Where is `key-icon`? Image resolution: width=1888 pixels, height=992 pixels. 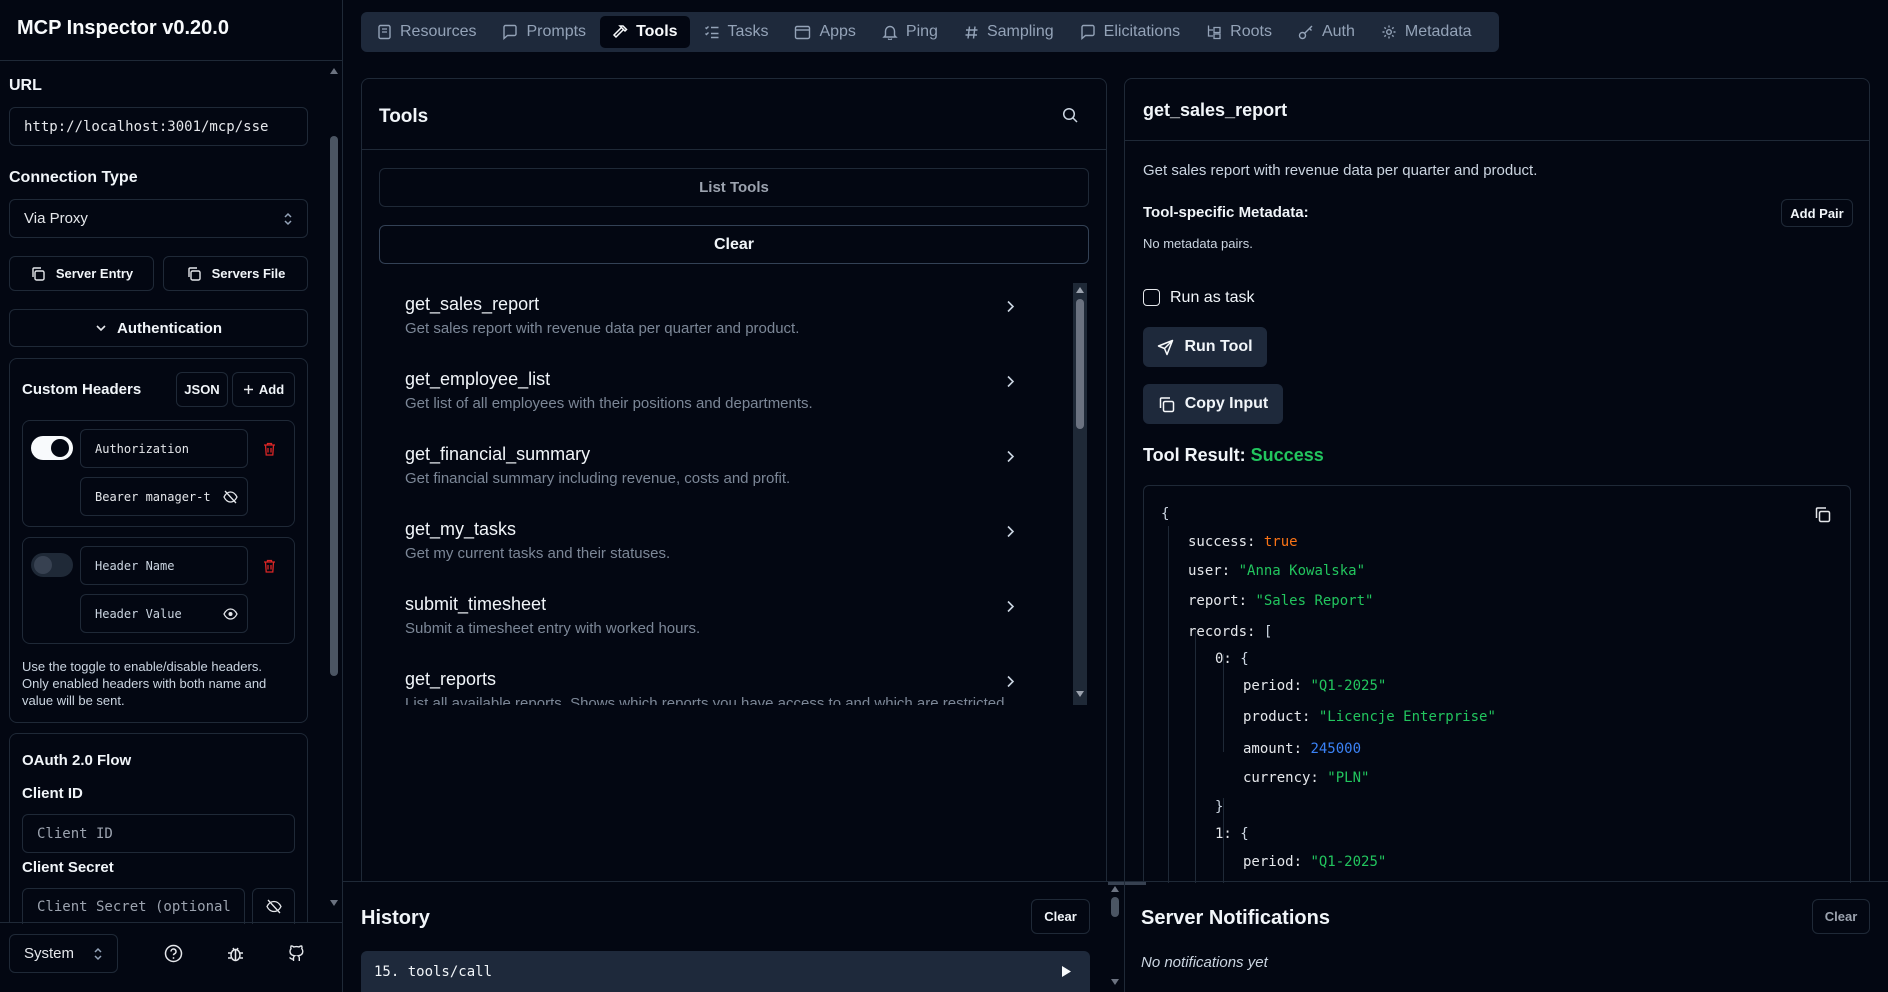
key-icon is located at coordinates (1306, 32).